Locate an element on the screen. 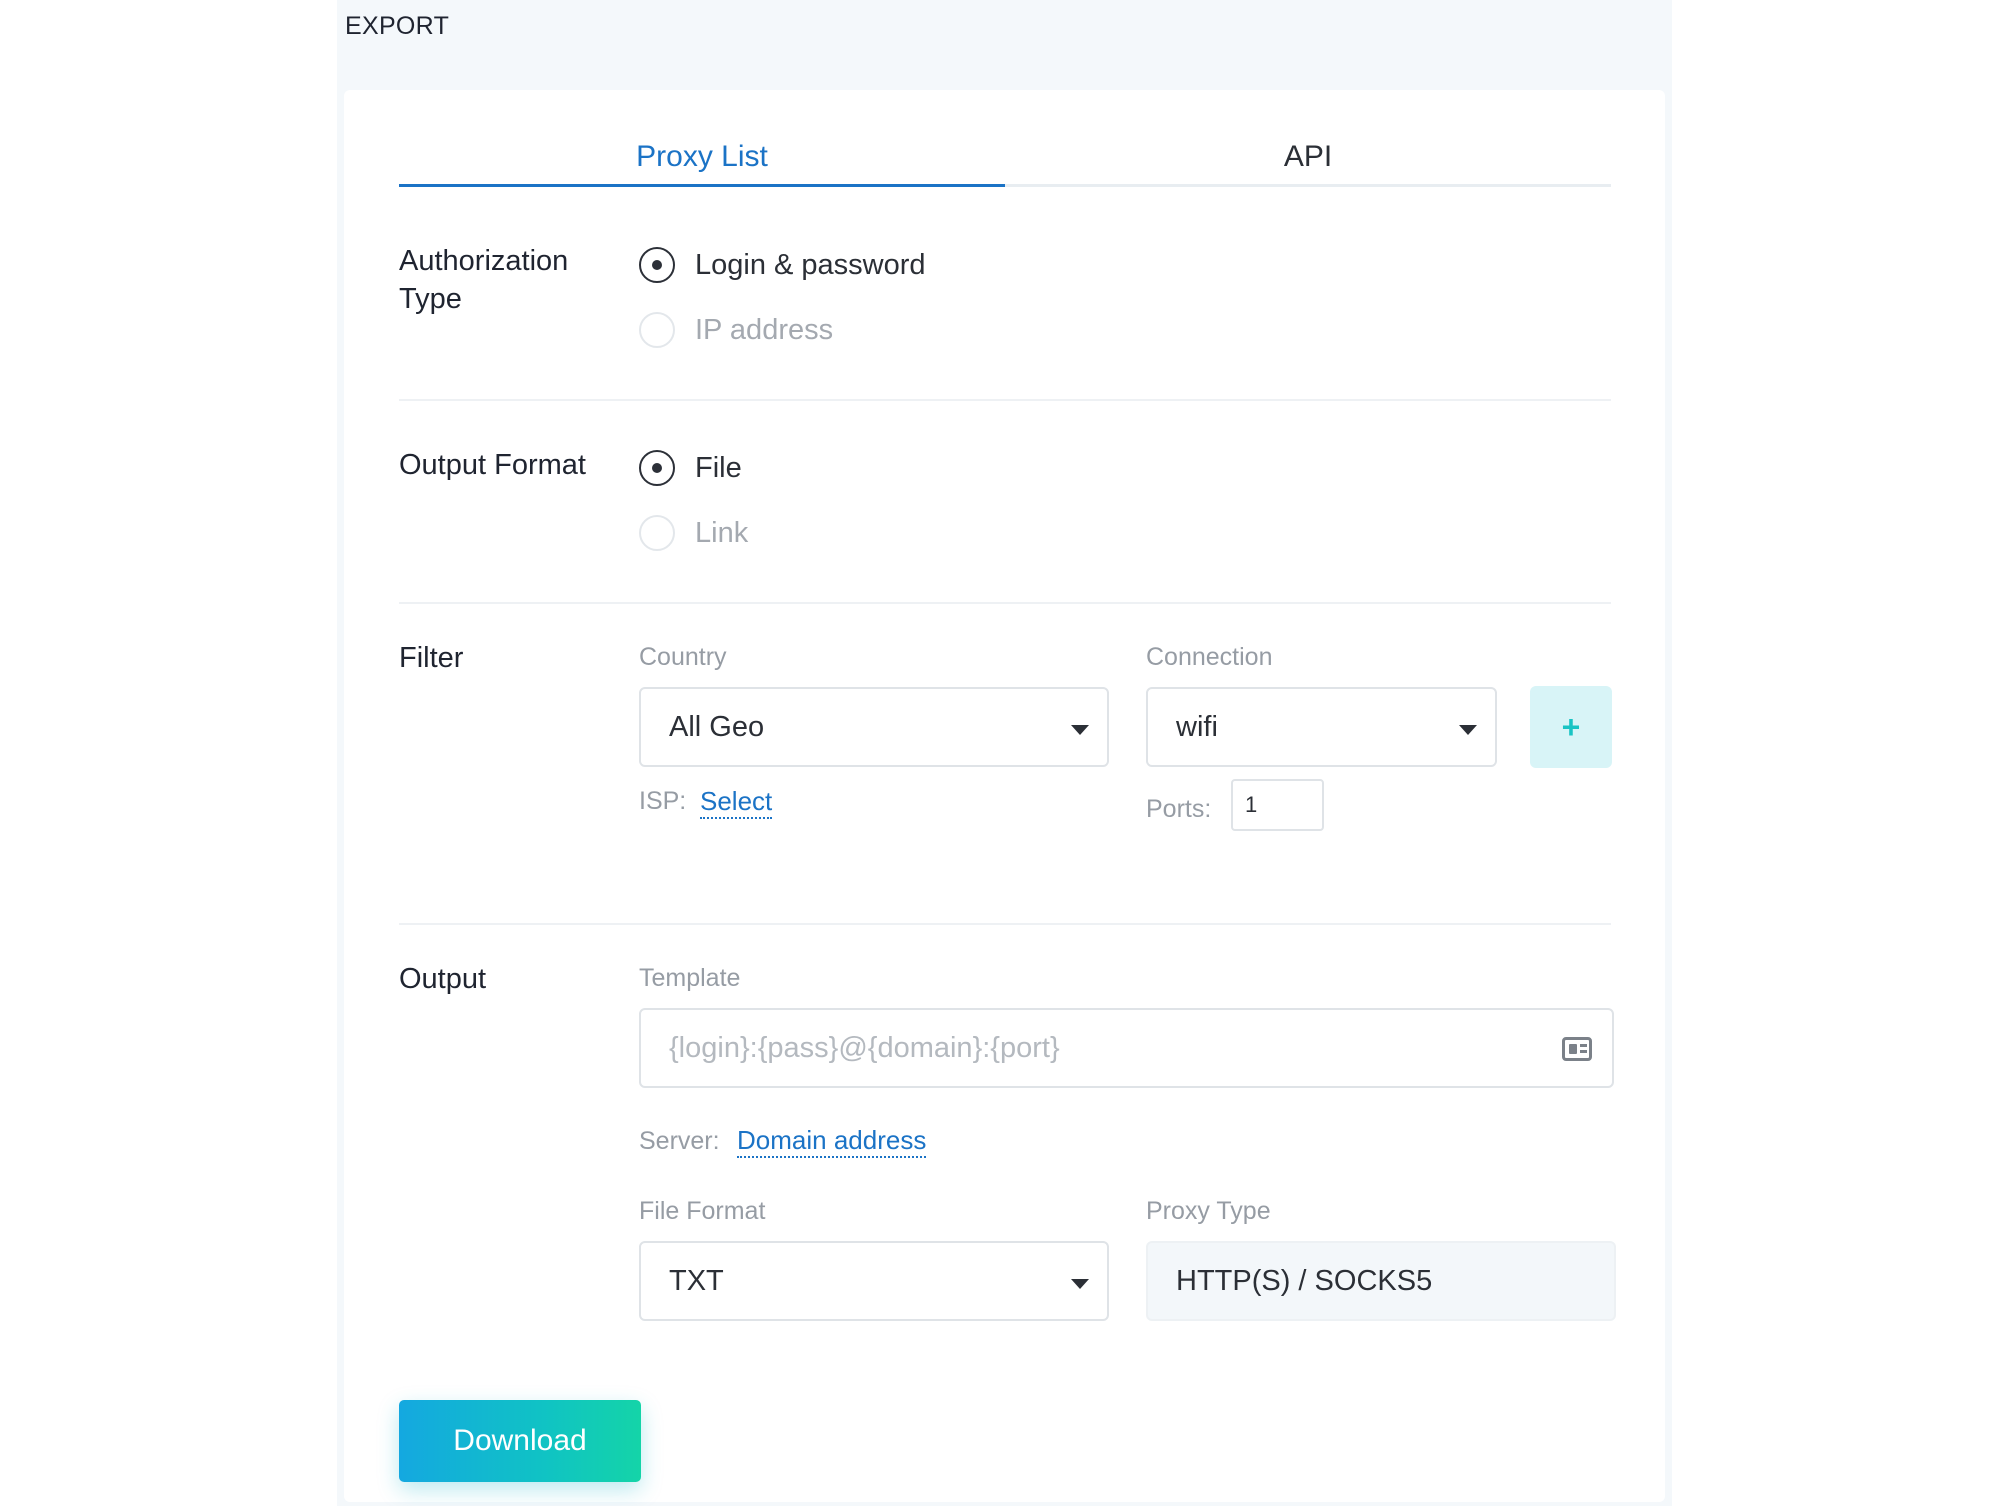  isp-label: ISP: is located at coordinates (663, 801).